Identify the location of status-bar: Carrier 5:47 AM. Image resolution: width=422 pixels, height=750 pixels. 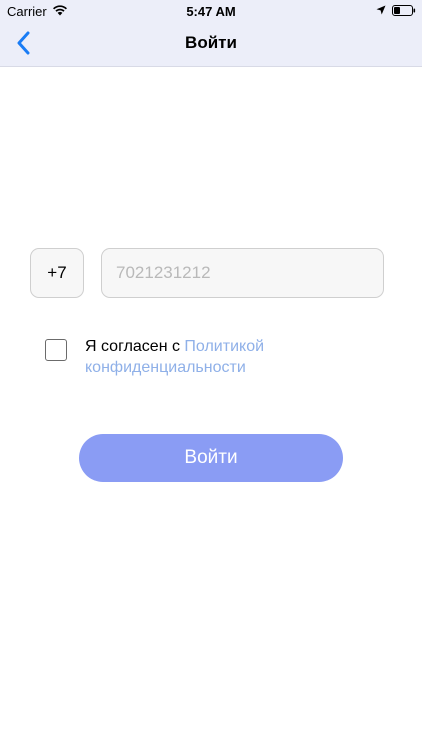
(211, 11).